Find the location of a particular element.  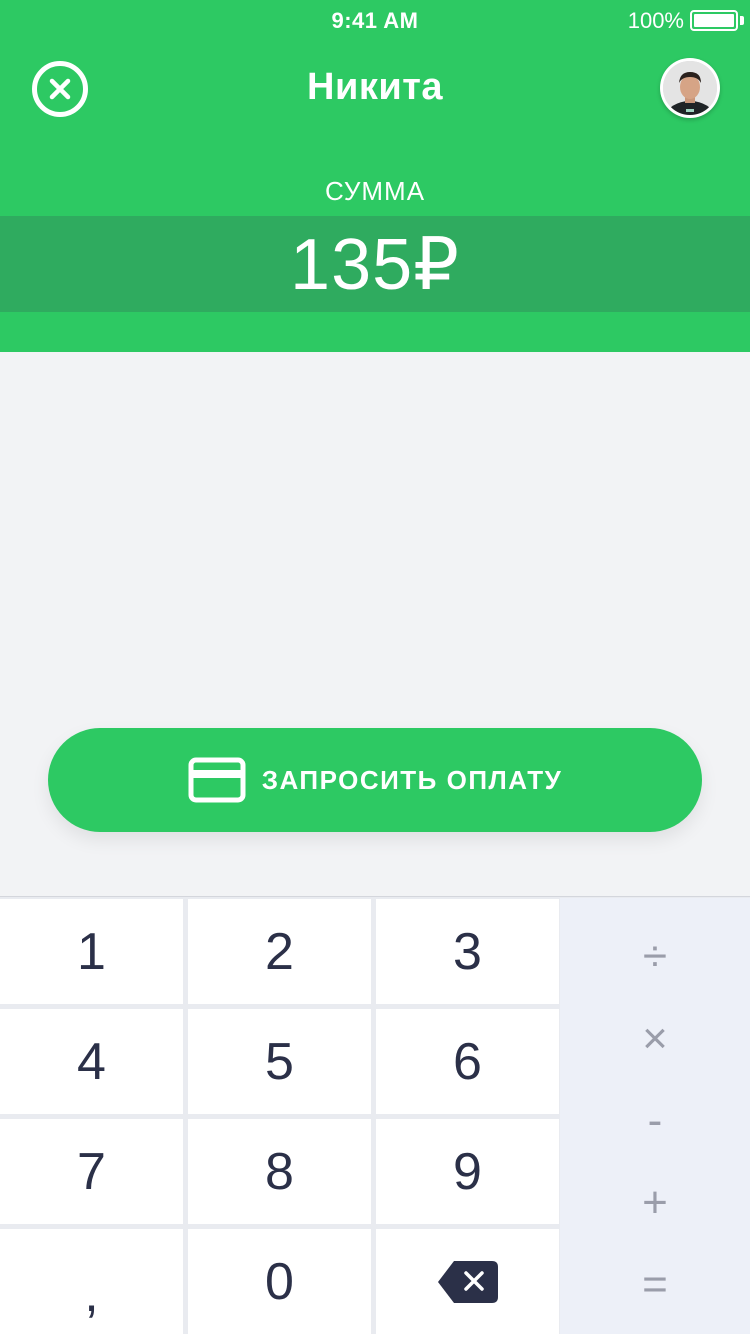

amount-display: 135₽ is located at coordinates (375, 265).